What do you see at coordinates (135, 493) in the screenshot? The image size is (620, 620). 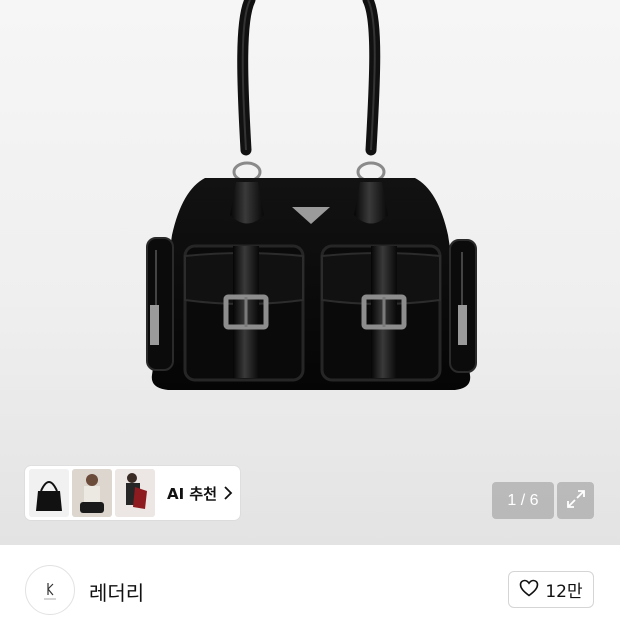 I see `red-bag-thumbnail` at bounding box center [135, 493].